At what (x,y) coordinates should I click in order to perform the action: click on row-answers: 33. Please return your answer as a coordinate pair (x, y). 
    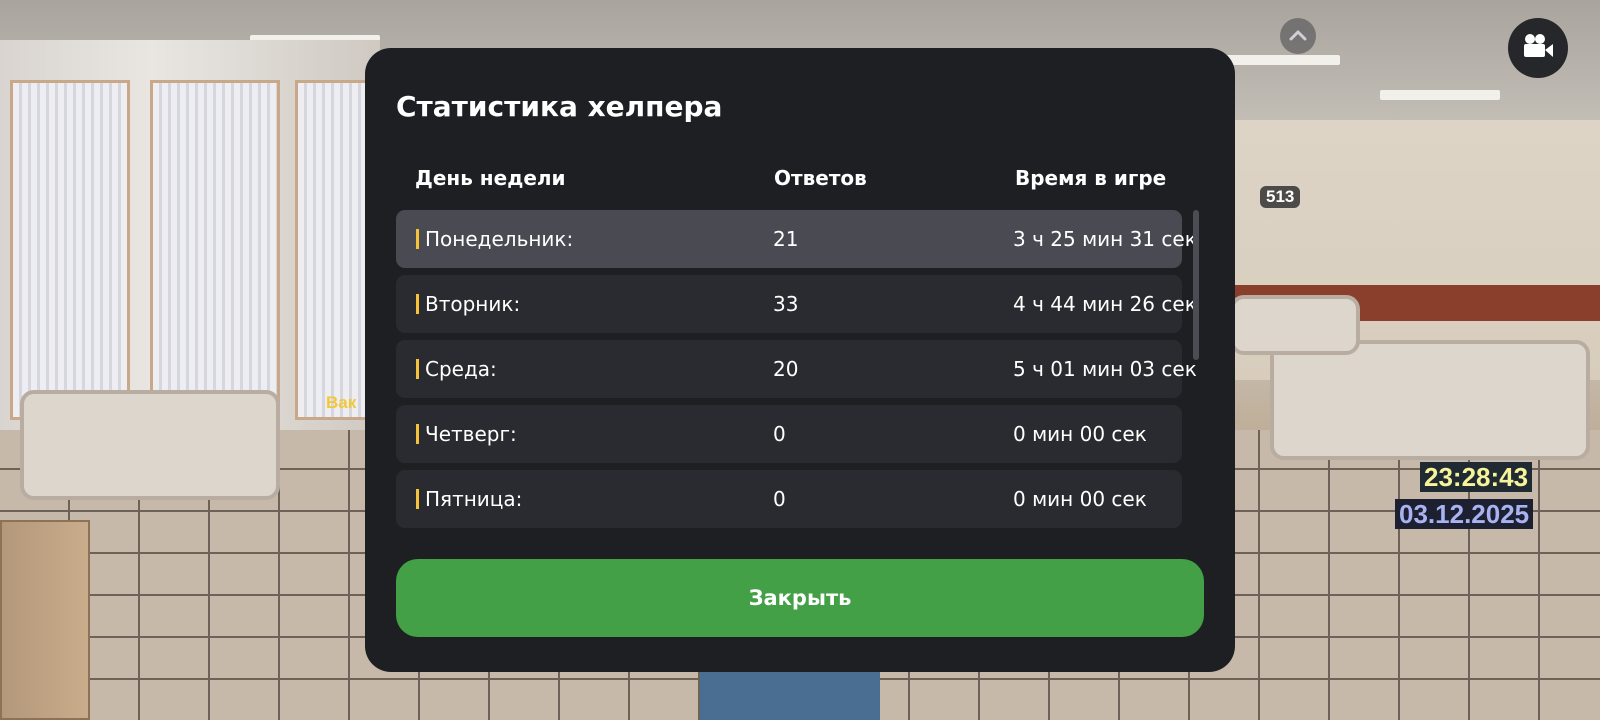
    Looking at the image, I should click on (786, 304).